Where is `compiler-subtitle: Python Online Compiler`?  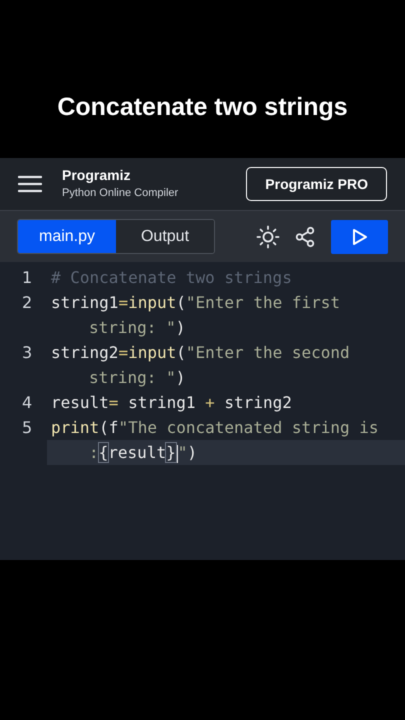 compiler-subtitle: Python Online Compiler is located at coordinates (120, 193).